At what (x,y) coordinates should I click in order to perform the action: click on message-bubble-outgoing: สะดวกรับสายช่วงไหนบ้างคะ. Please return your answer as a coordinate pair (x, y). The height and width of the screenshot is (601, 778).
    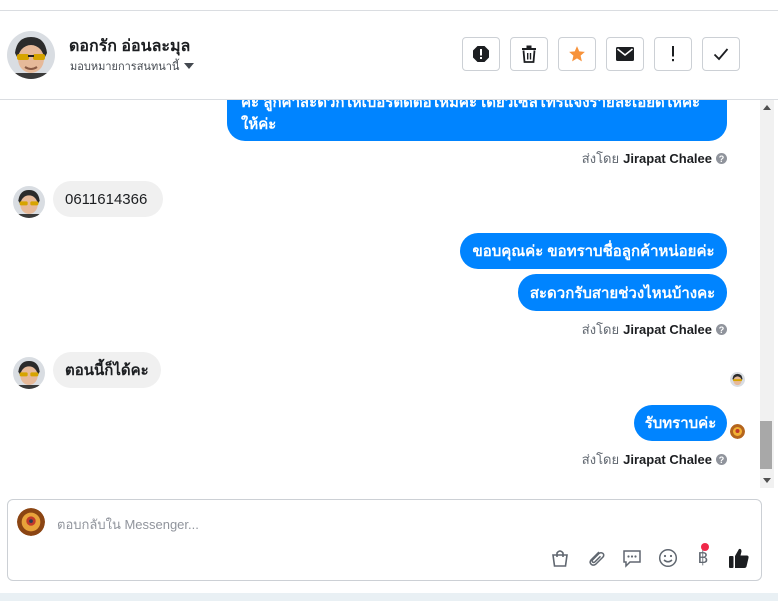
    Looking at the image, I should click on (622, 292).